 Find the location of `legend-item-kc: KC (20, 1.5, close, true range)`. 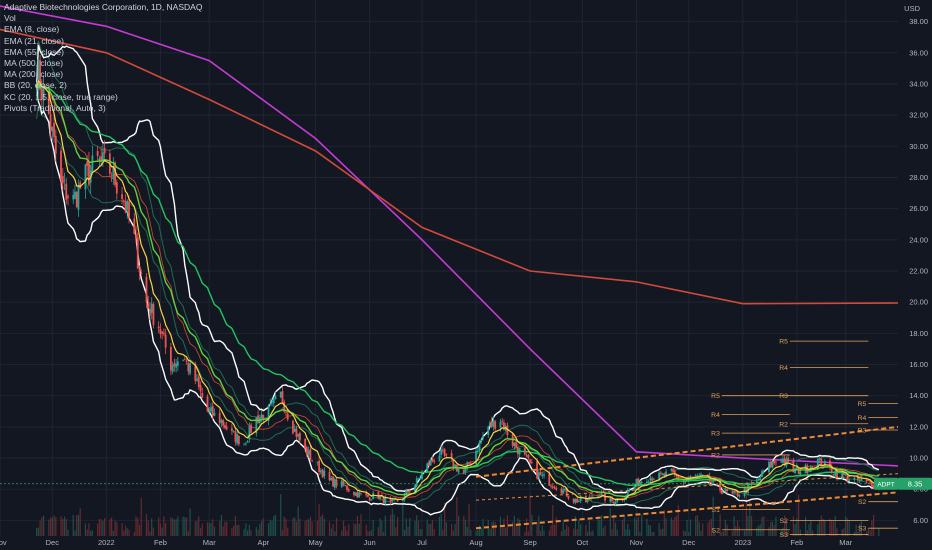

legend-item-kc: KC (20, 1.5, close, true range) is located at coordinates (103, 97).